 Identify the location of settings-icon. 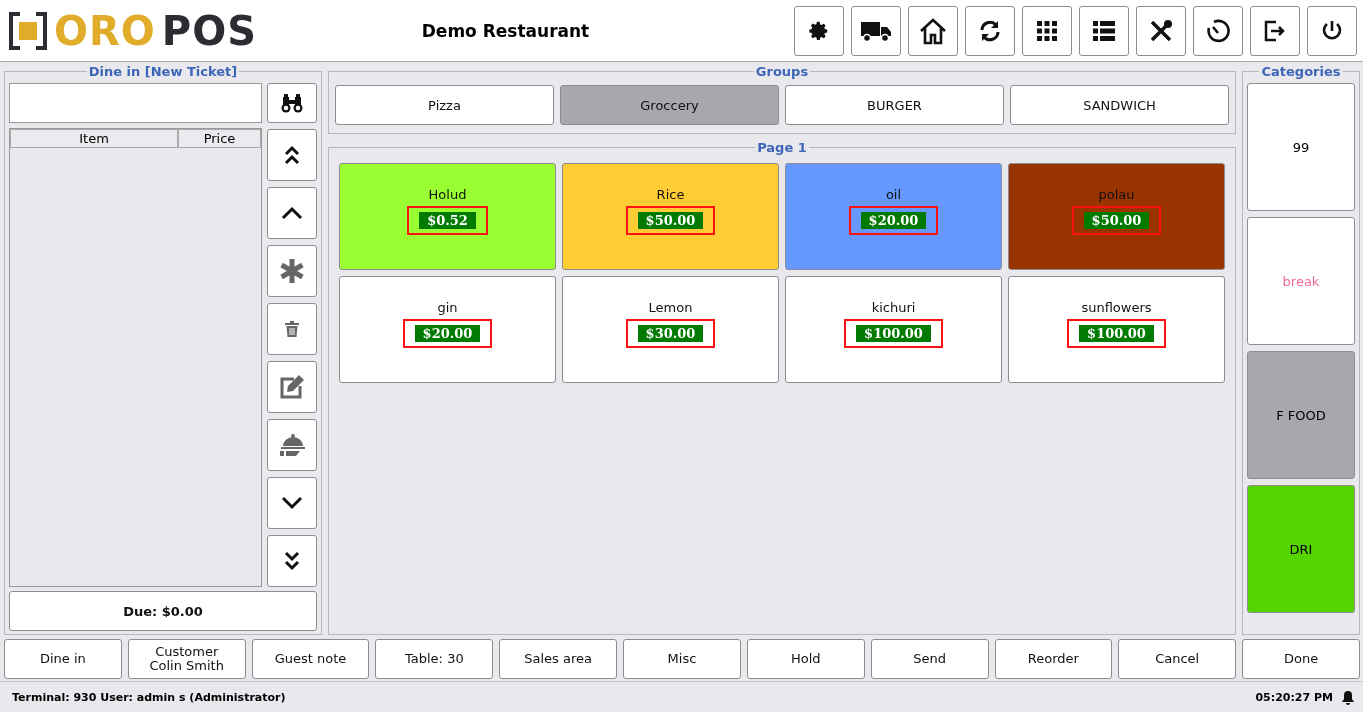
(819, 30).